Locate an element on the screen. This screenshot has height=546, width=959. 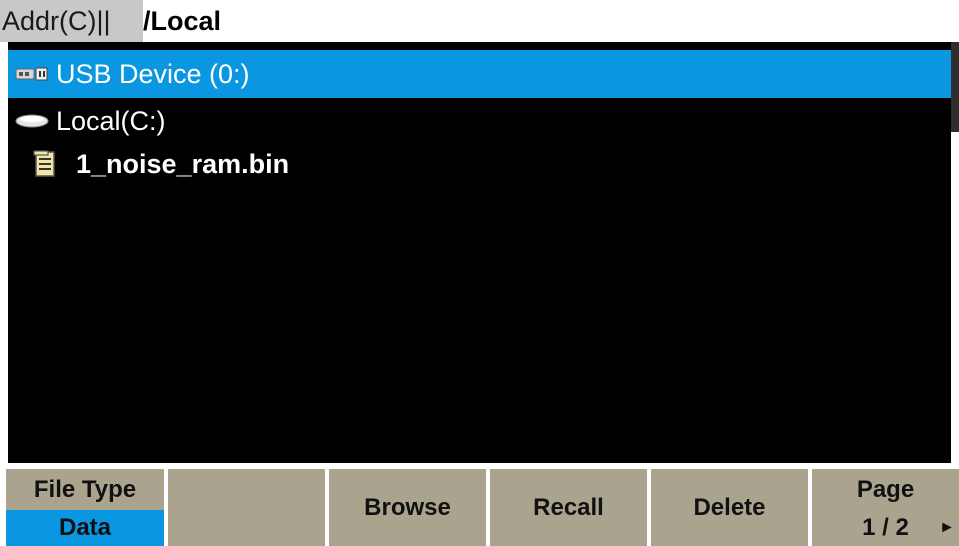
file-type-label: File Type is located at coordinates (85, 489).